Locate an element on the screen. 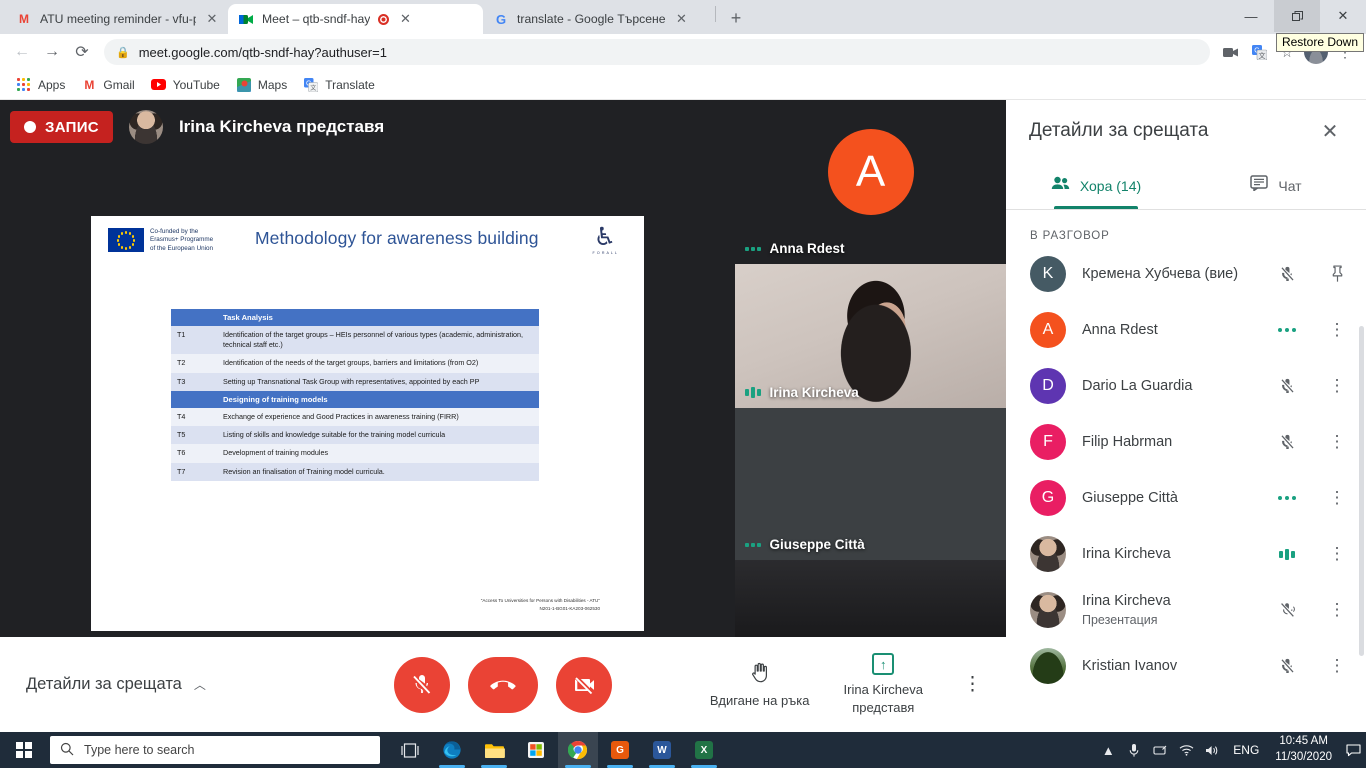  microsoft-store-icon is located at coordinates (536, 750).